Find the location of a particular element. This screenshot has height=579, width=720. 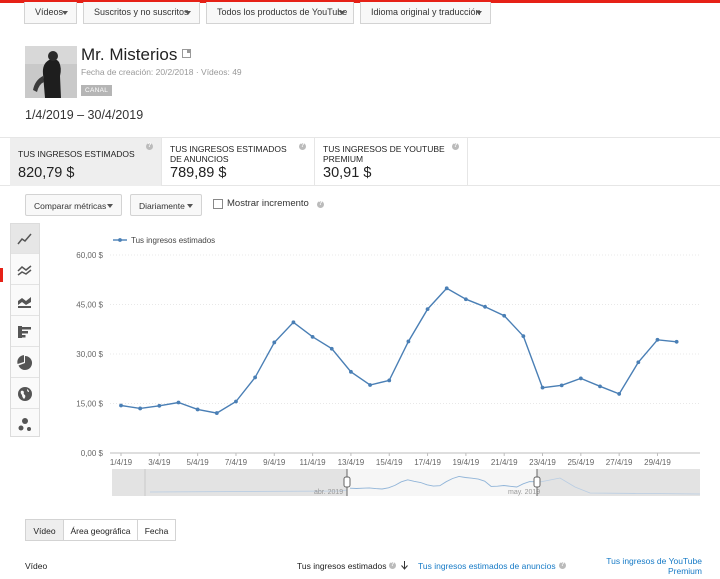

metric-value: 789,89 $ is located at coordinates (198, 173).